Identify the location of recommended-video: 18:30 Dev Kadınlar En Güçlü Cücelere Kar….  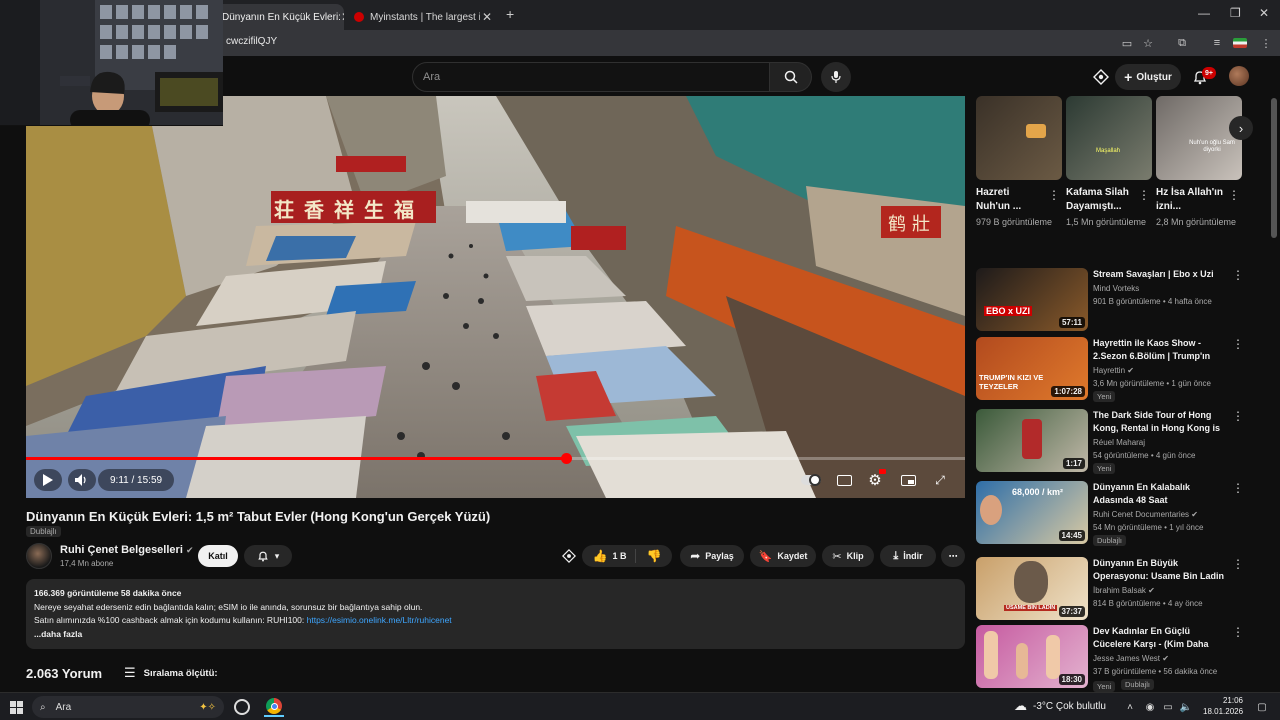
(1121, 658).